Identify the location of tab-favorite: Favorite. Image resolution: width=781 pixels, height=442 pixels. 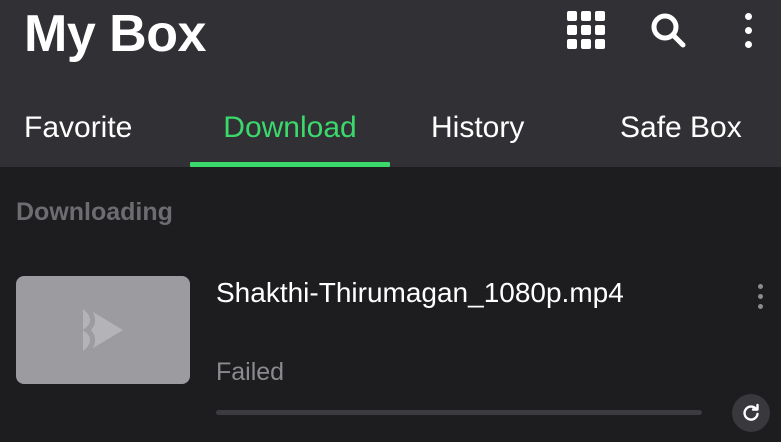
(78, 133).